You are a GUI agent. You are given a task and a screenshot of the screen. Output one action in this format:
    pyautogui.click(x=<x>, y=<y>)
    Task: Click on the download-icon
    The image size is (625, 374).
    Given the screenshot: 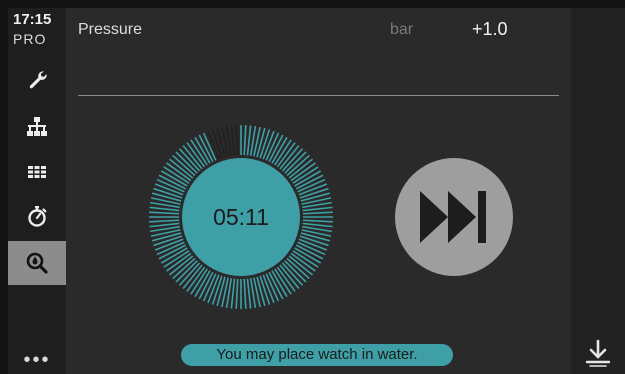 What is the action you would take?
    pyautogui.click(x=598, y=353)
    